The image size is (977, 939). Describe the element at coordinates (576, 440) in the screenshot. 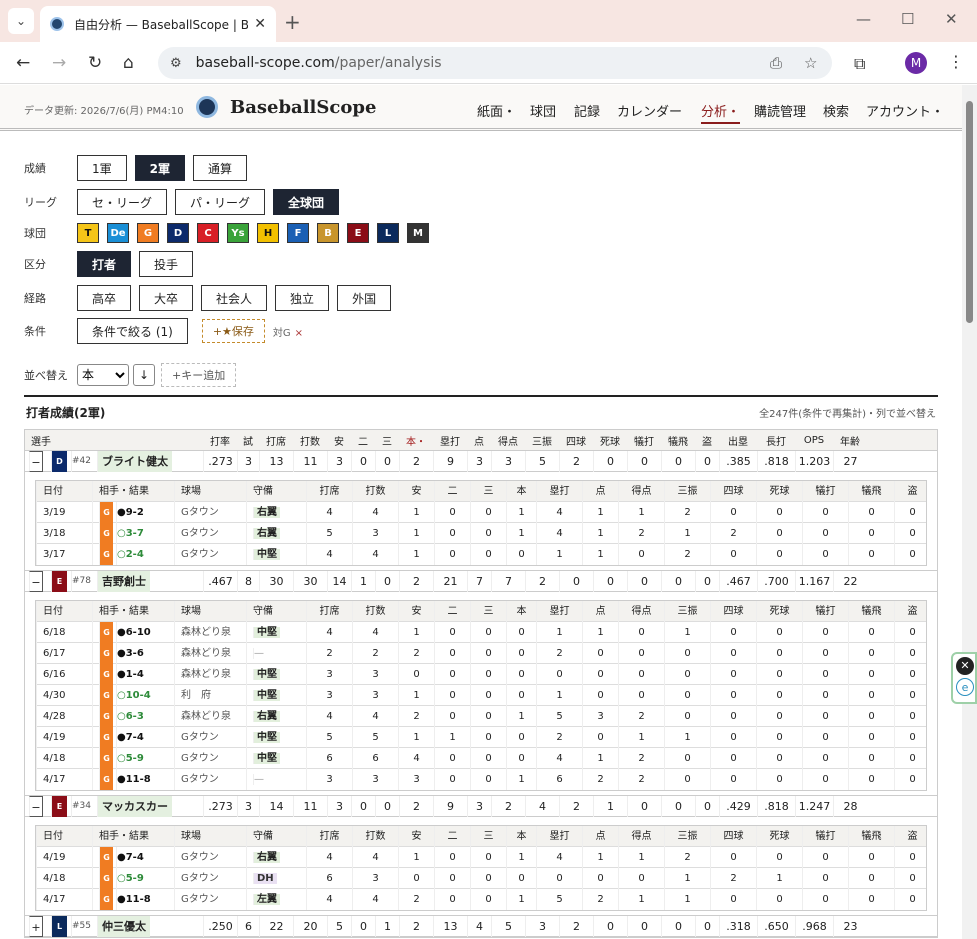

I see `column-header: 四球` at that location.